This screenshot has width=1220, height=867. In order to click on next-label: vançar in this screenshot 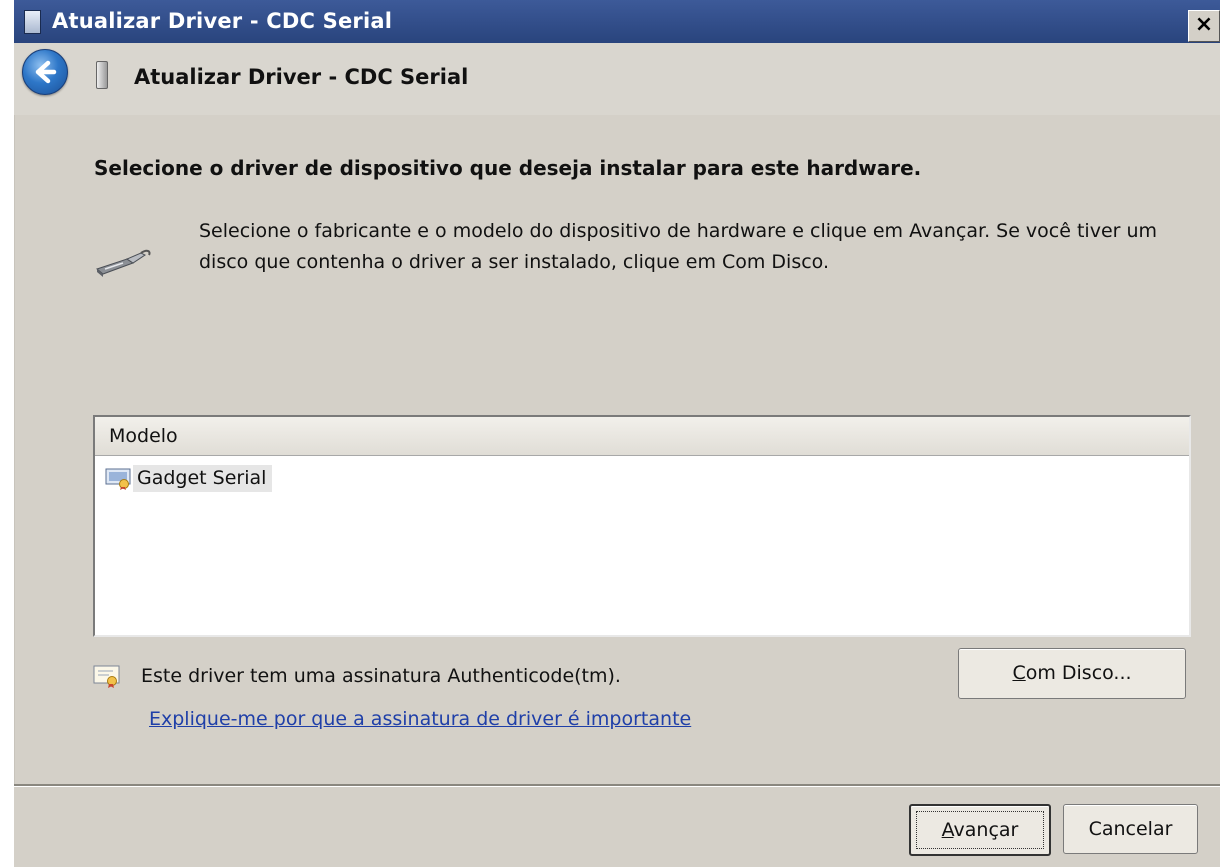, I will do `click(986, 830)`.